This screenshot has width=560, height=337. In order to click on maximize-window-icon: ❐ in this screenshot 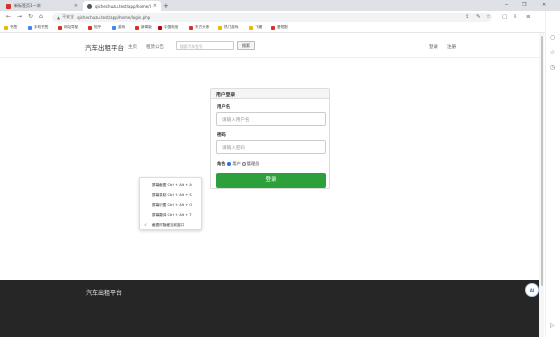, I will do `click(524, 5)`.